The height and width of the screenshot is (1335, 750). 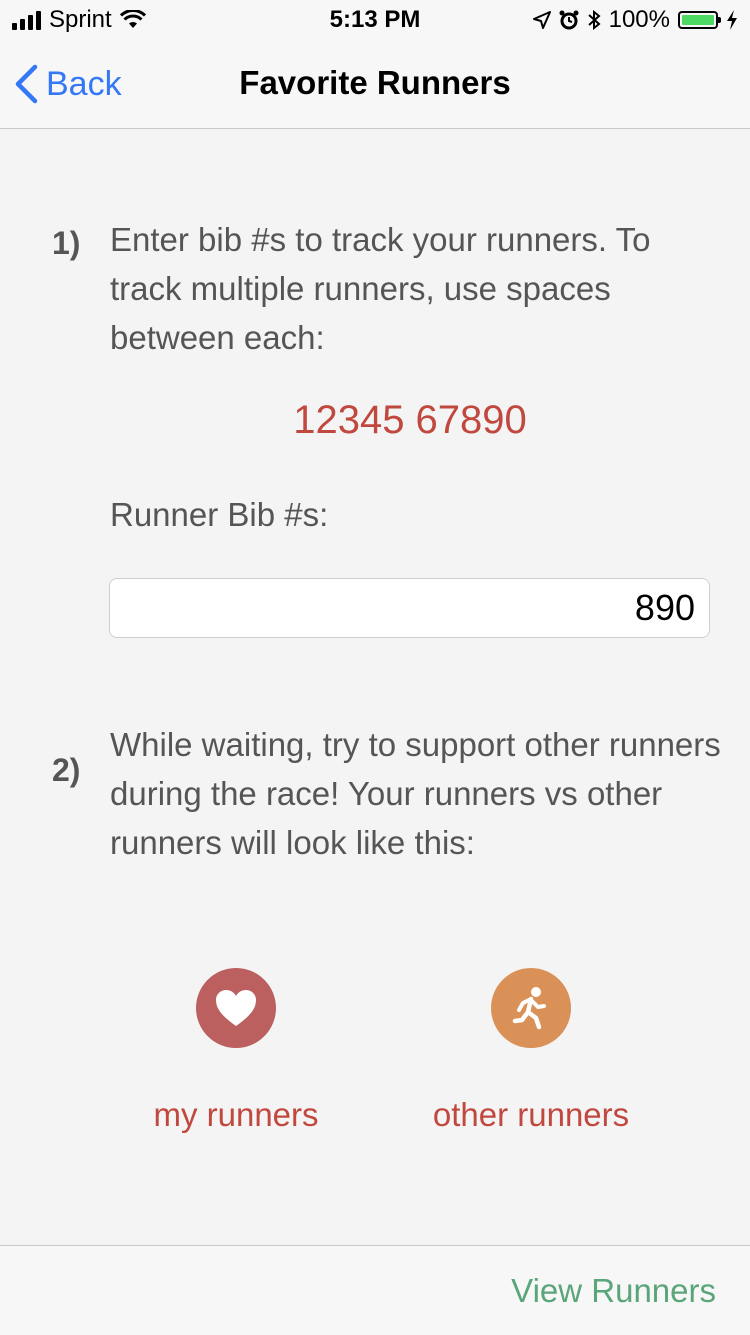 What do you see at coordinates (613, 1291) in the screenshot?
I see `view-runners-button: View Runners` at bounding box center [613, 1291].